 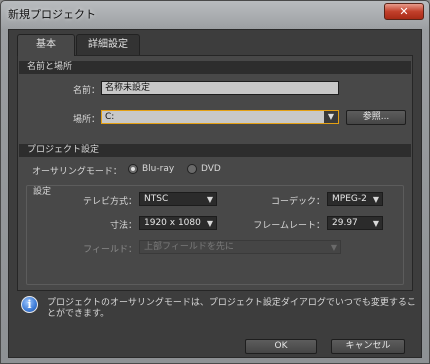 I want to click on dimensions-combo: 1920 x 1080 ▼, so click(x=178, y=223).